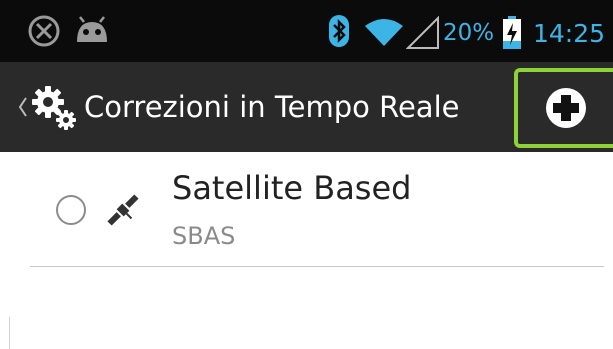  I want to click on bluetooth-icon, so click(339, 31).